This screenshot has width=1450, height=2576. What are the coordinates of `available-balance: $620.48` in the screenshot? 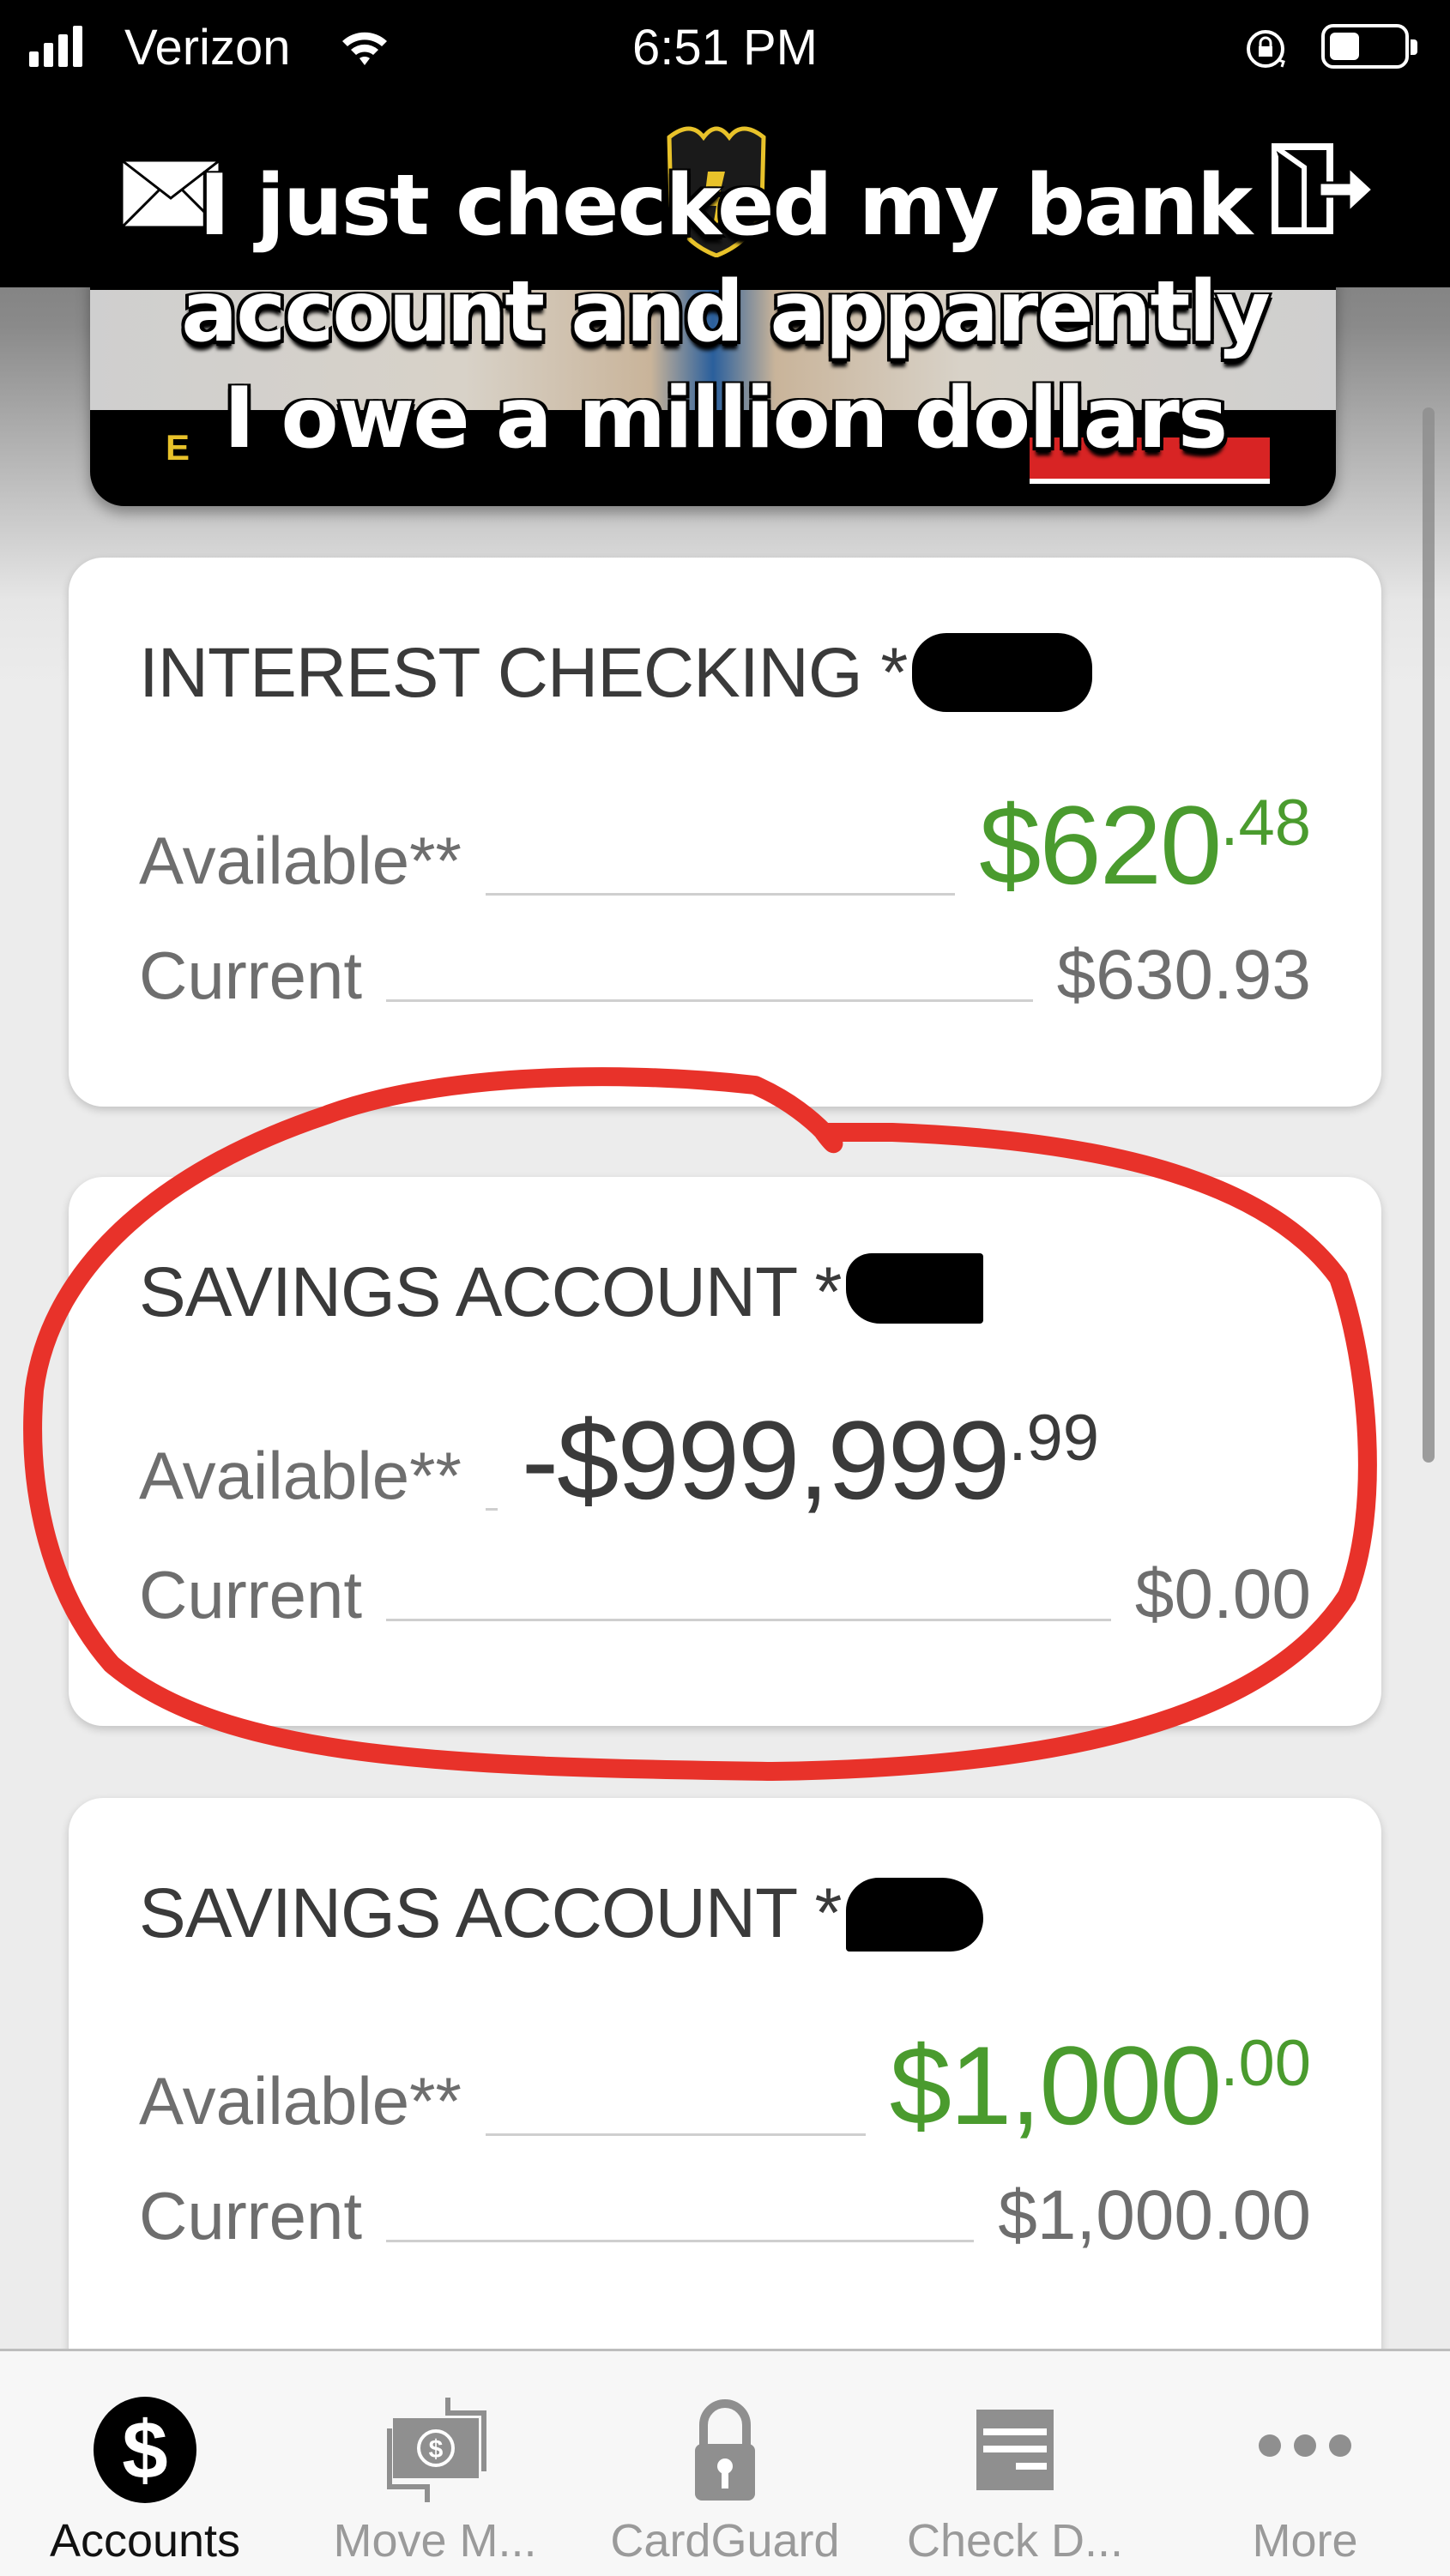 It's located at (1145, 845).